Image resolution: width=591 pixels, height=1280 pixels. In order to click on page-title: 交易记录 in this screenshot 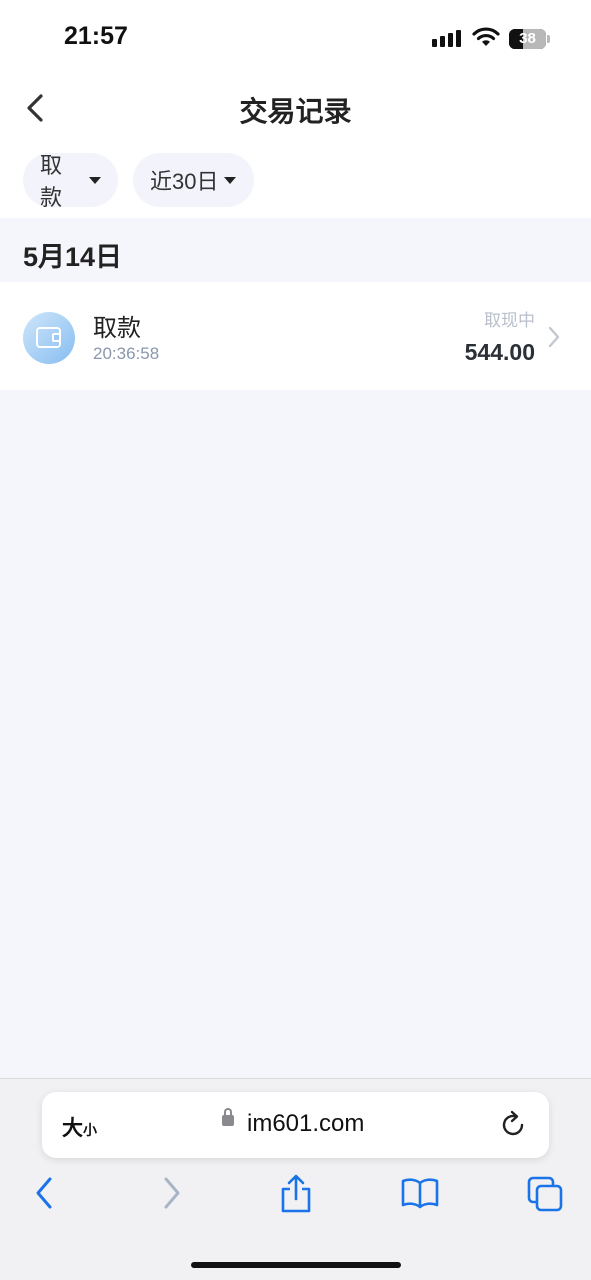, I will do `click(295, 111)`.